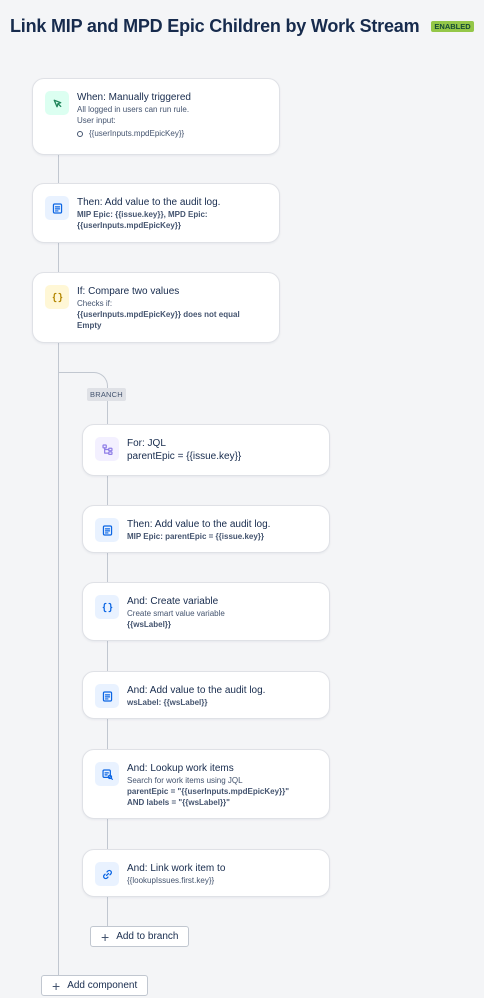 Image resolution: width=484 pixels, height=998 pixels. I want to click on add-to-branch-button: + Add to branch, so click(140, 936).